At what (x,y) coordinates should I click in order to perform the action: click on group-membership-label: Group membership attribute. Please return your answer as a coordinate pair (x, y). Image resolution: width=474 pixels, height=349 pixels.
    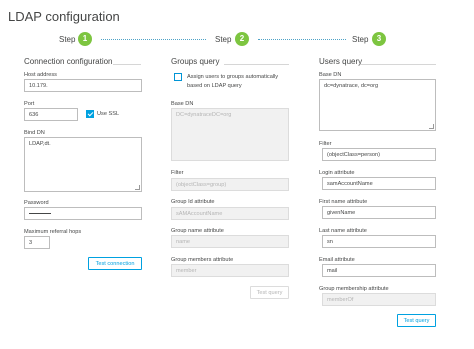
    Looking at the image, I should click on (354, 289).